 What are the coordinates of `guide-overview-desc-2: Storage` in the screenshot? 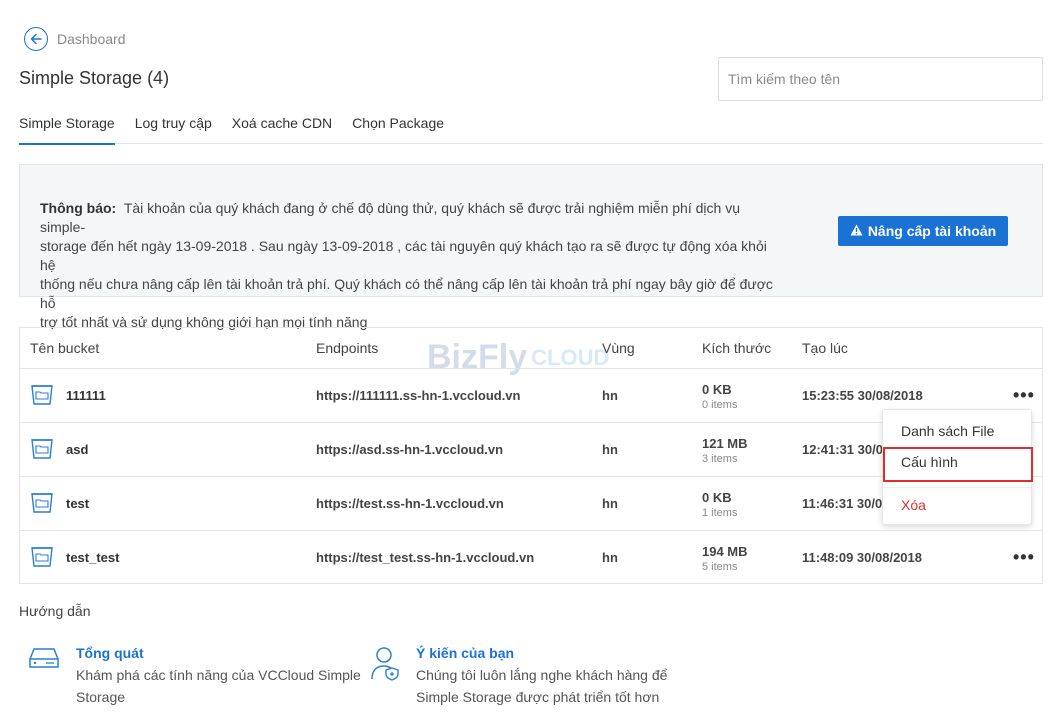 It's located at (101, 697).